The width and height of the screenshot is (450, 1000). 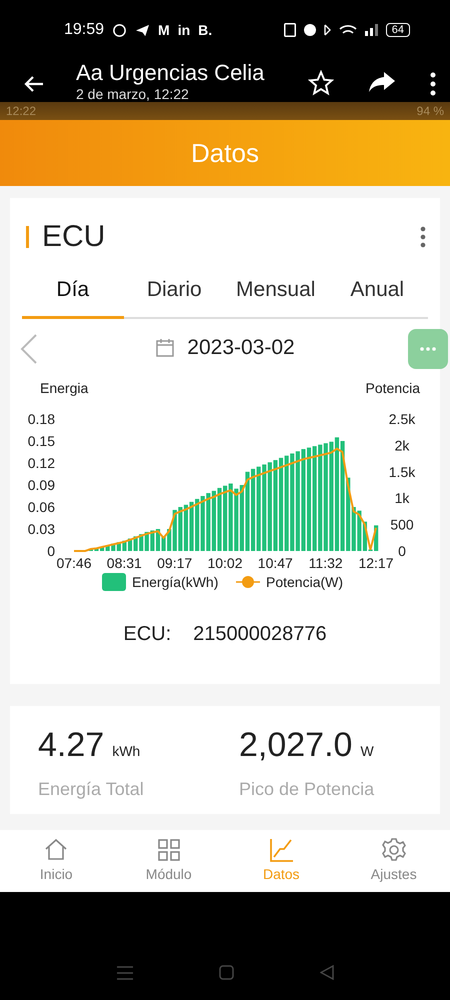 I want to click on period-tab: Anual, so click(x=377, y=293).